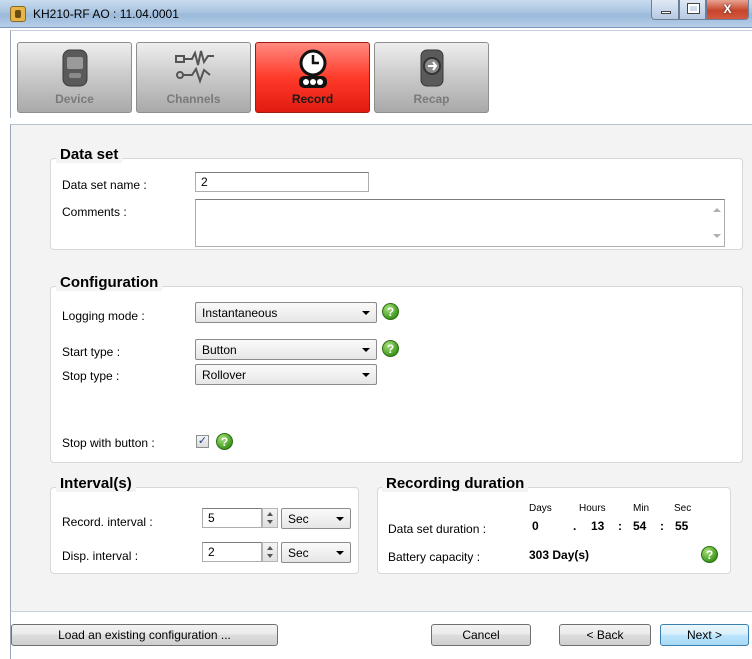 The height and width of the screenshot is (659, 752). What do you see at coordinates (94, 212) in the screenshot?
I see `comments-label: Comments :` at bounding box center [94, 212].